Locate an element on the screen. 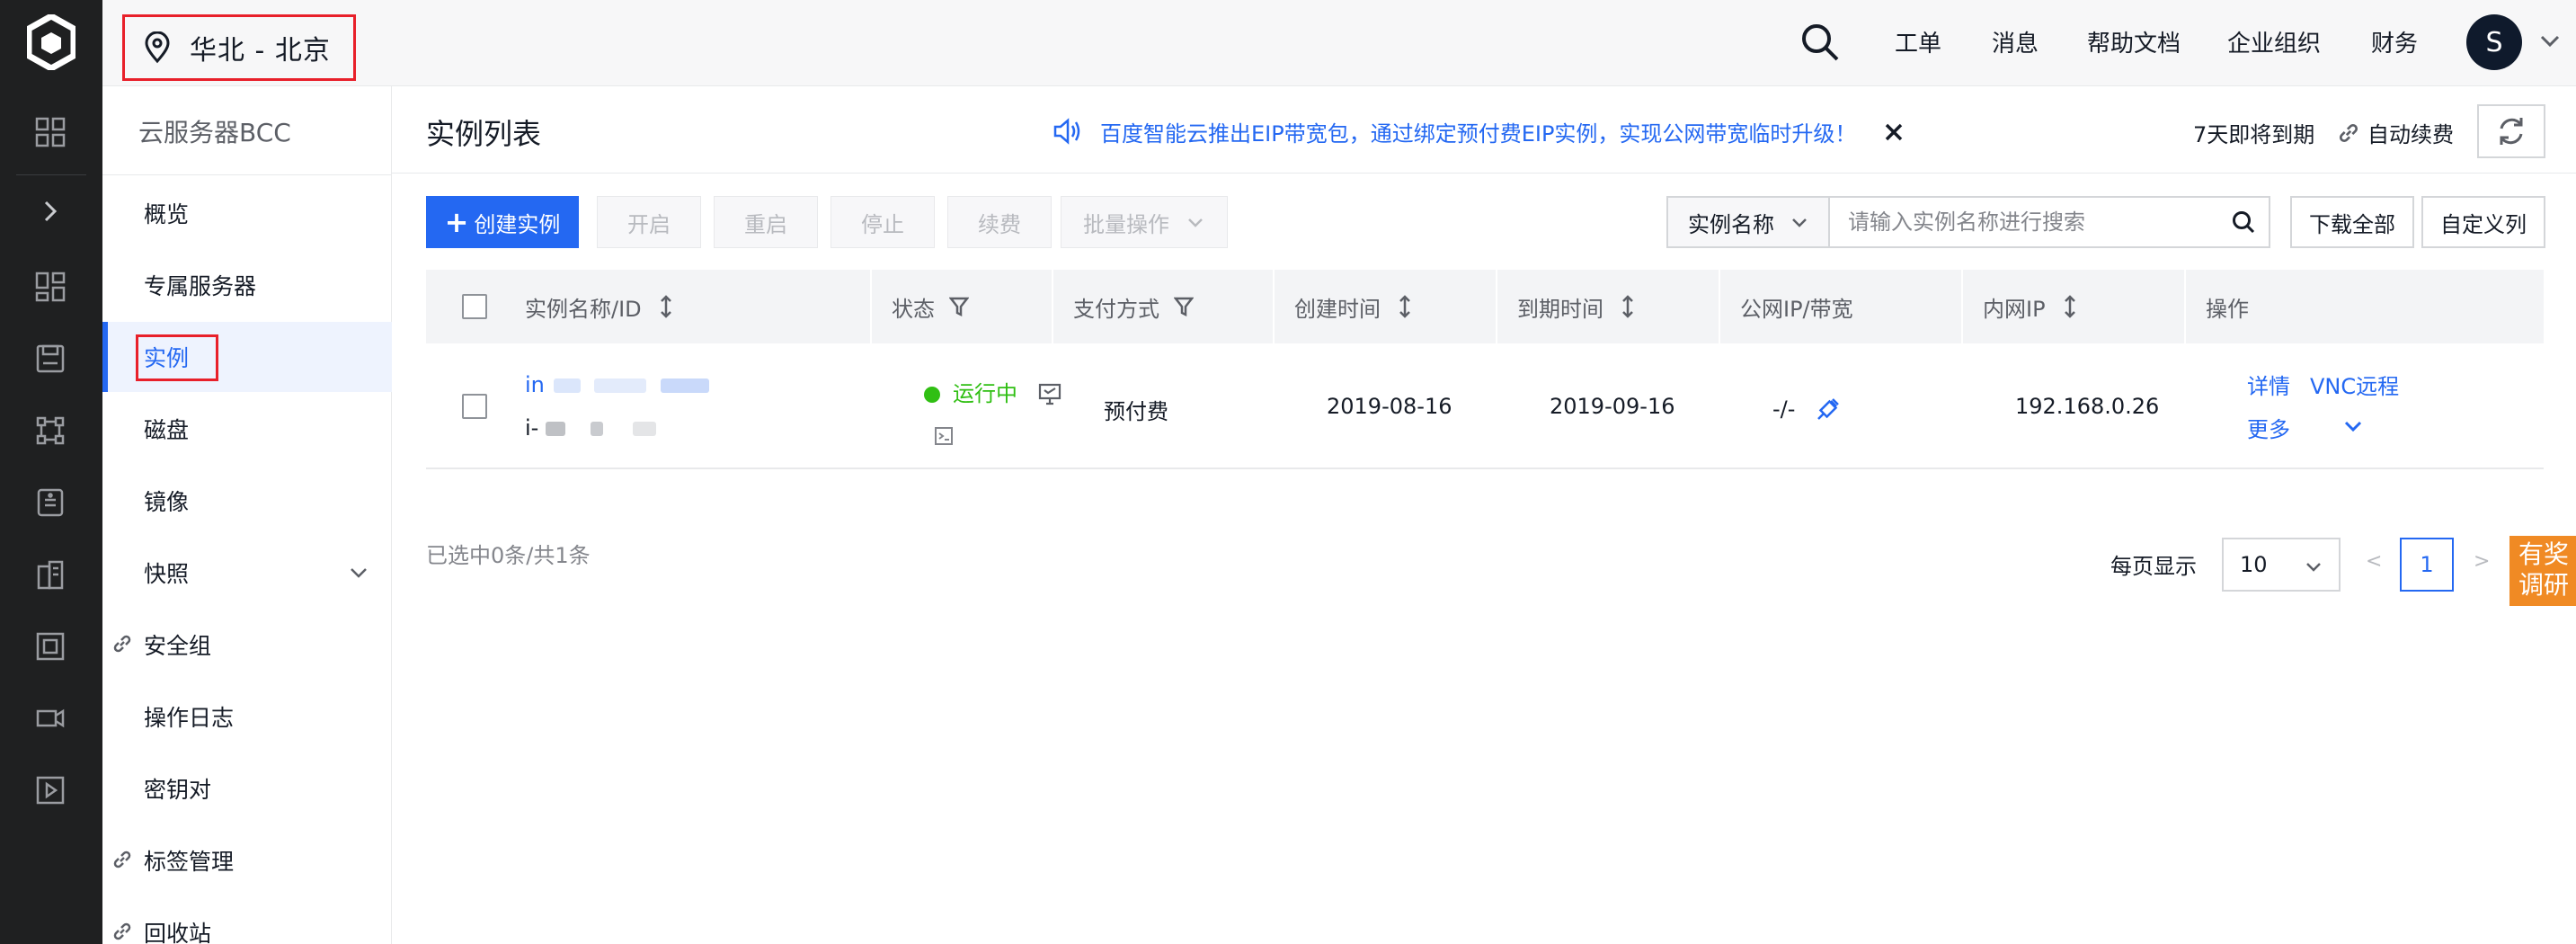  save-disk-icon is located at coordinates (50, 359).